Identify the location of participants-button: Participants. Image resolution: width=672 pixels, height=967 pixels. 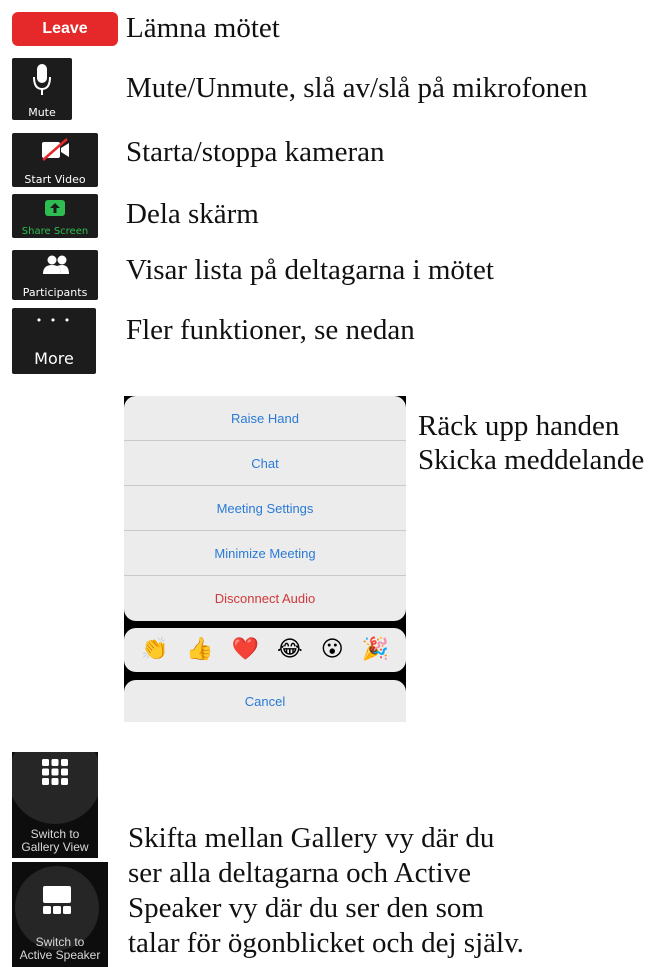
(55, 275).